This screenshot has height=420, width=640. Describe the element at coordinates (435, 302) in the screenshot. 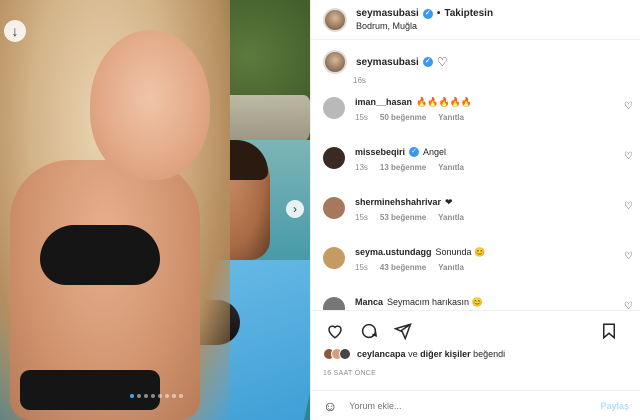

I see `comment-text: Seymacım harıkasın 😊` at that location.